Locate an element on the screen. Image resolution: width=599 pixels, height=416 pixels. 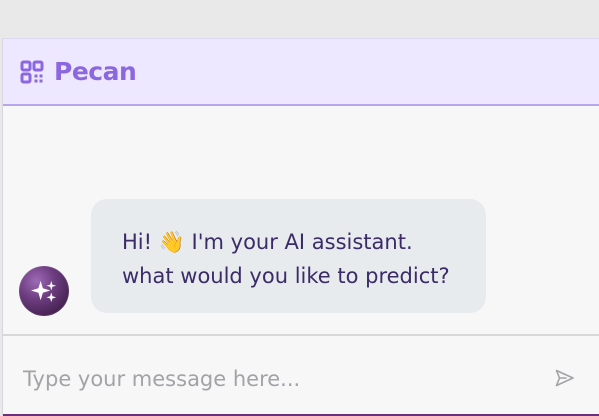
assistant-avatar is located at coordinates (44, 291).